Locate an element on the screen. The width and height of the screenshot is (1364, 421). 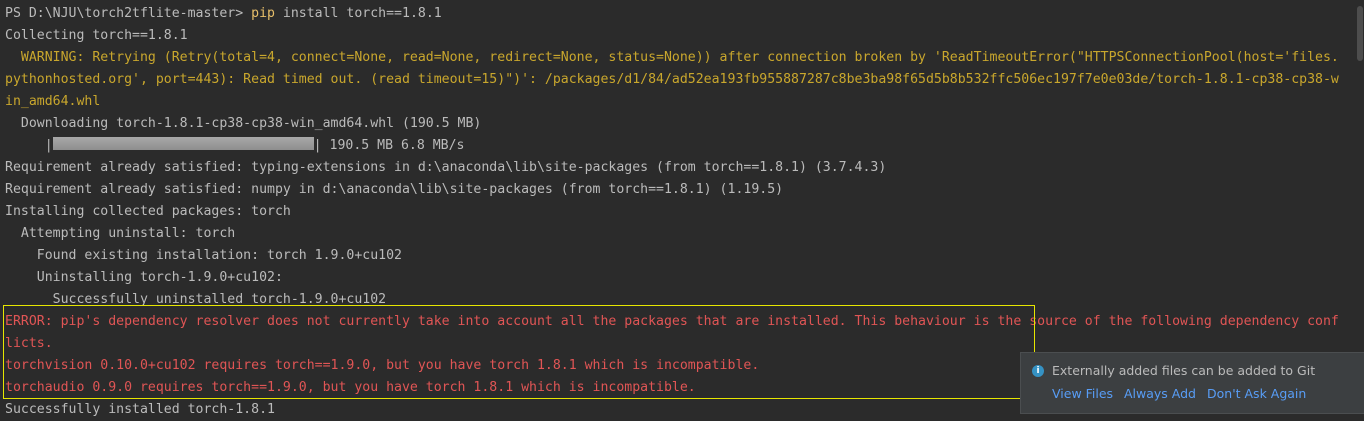
command-args: install torch==1.8.1 is located at coordinates (358, 13).